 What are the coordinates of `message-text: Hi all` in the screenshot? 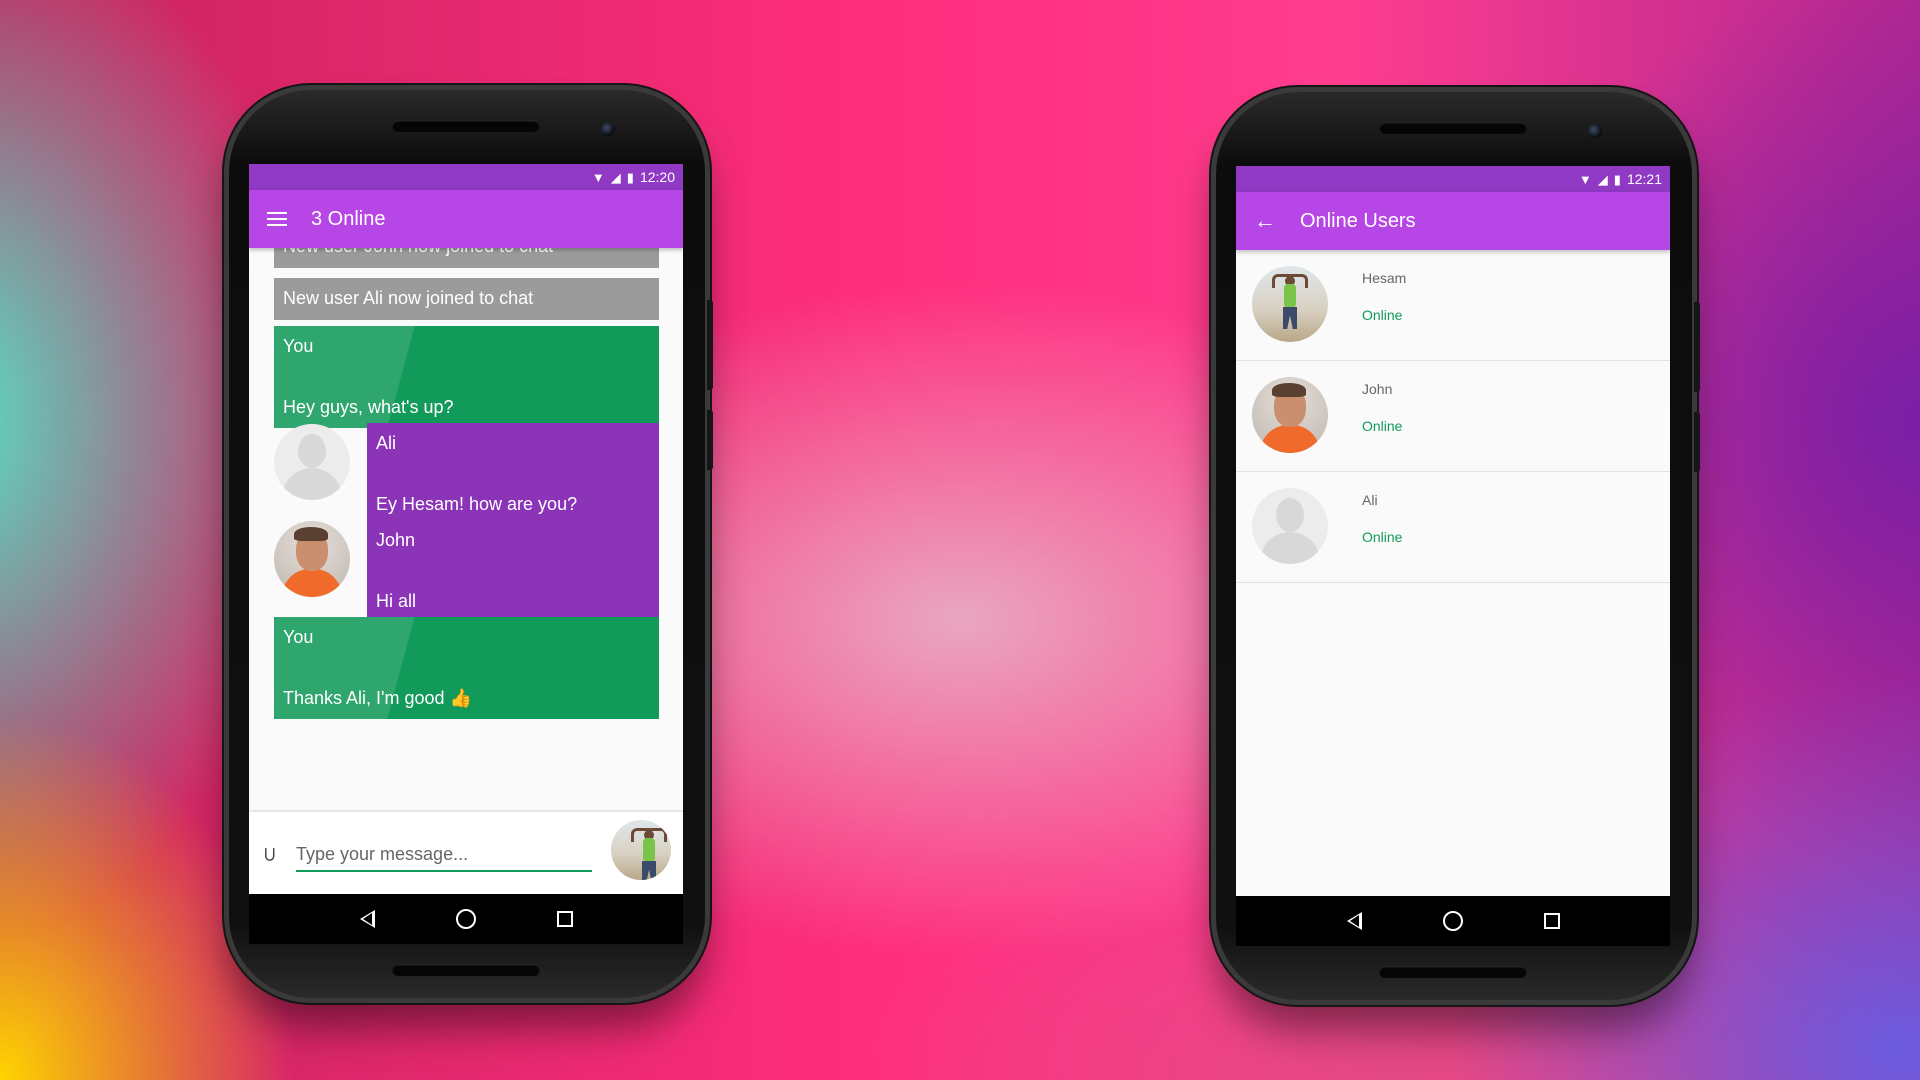 It's located at (396, 601).